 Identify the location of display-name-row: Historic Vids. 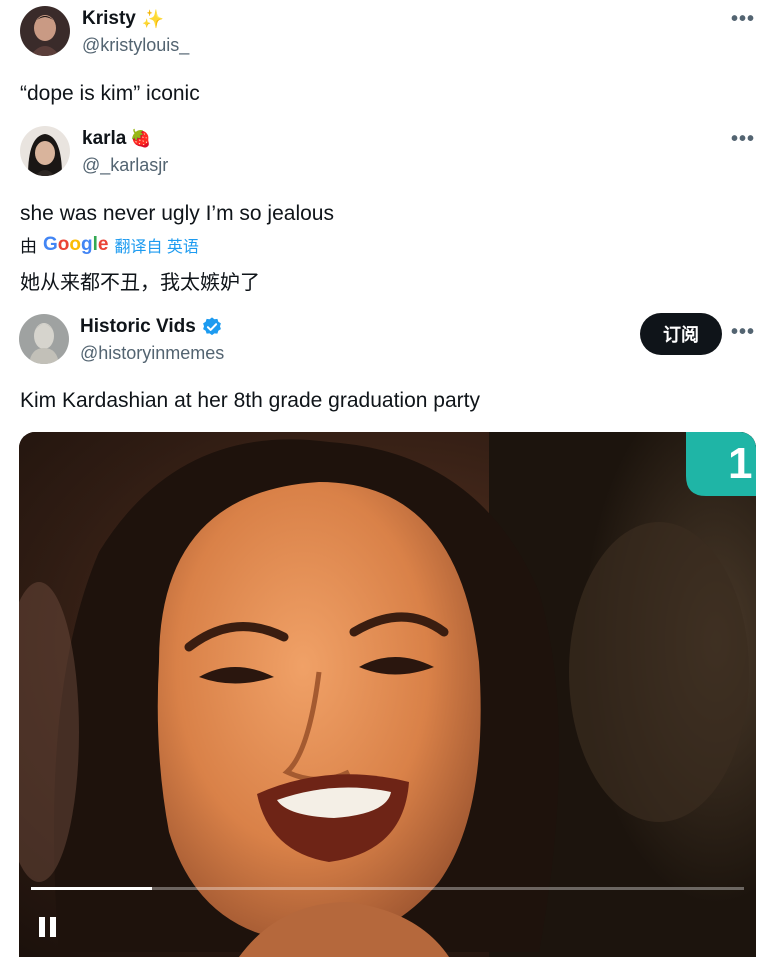
(151, 327).